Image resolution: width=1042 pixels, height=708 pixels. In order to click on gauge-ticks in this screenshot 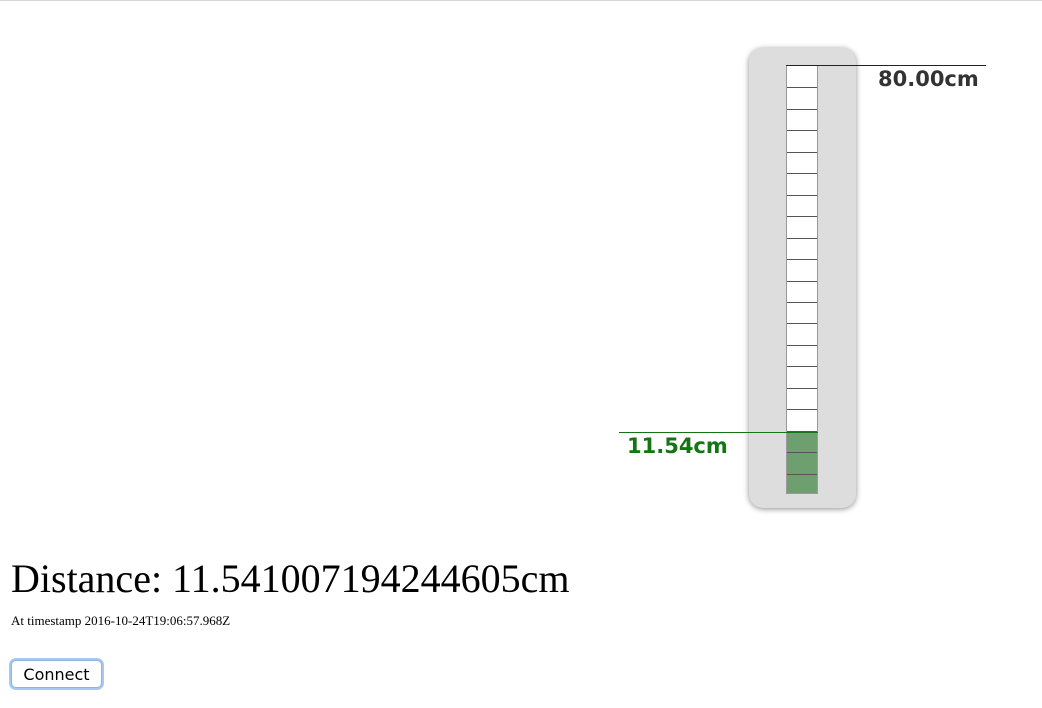, I will do `click(802, 279)`.